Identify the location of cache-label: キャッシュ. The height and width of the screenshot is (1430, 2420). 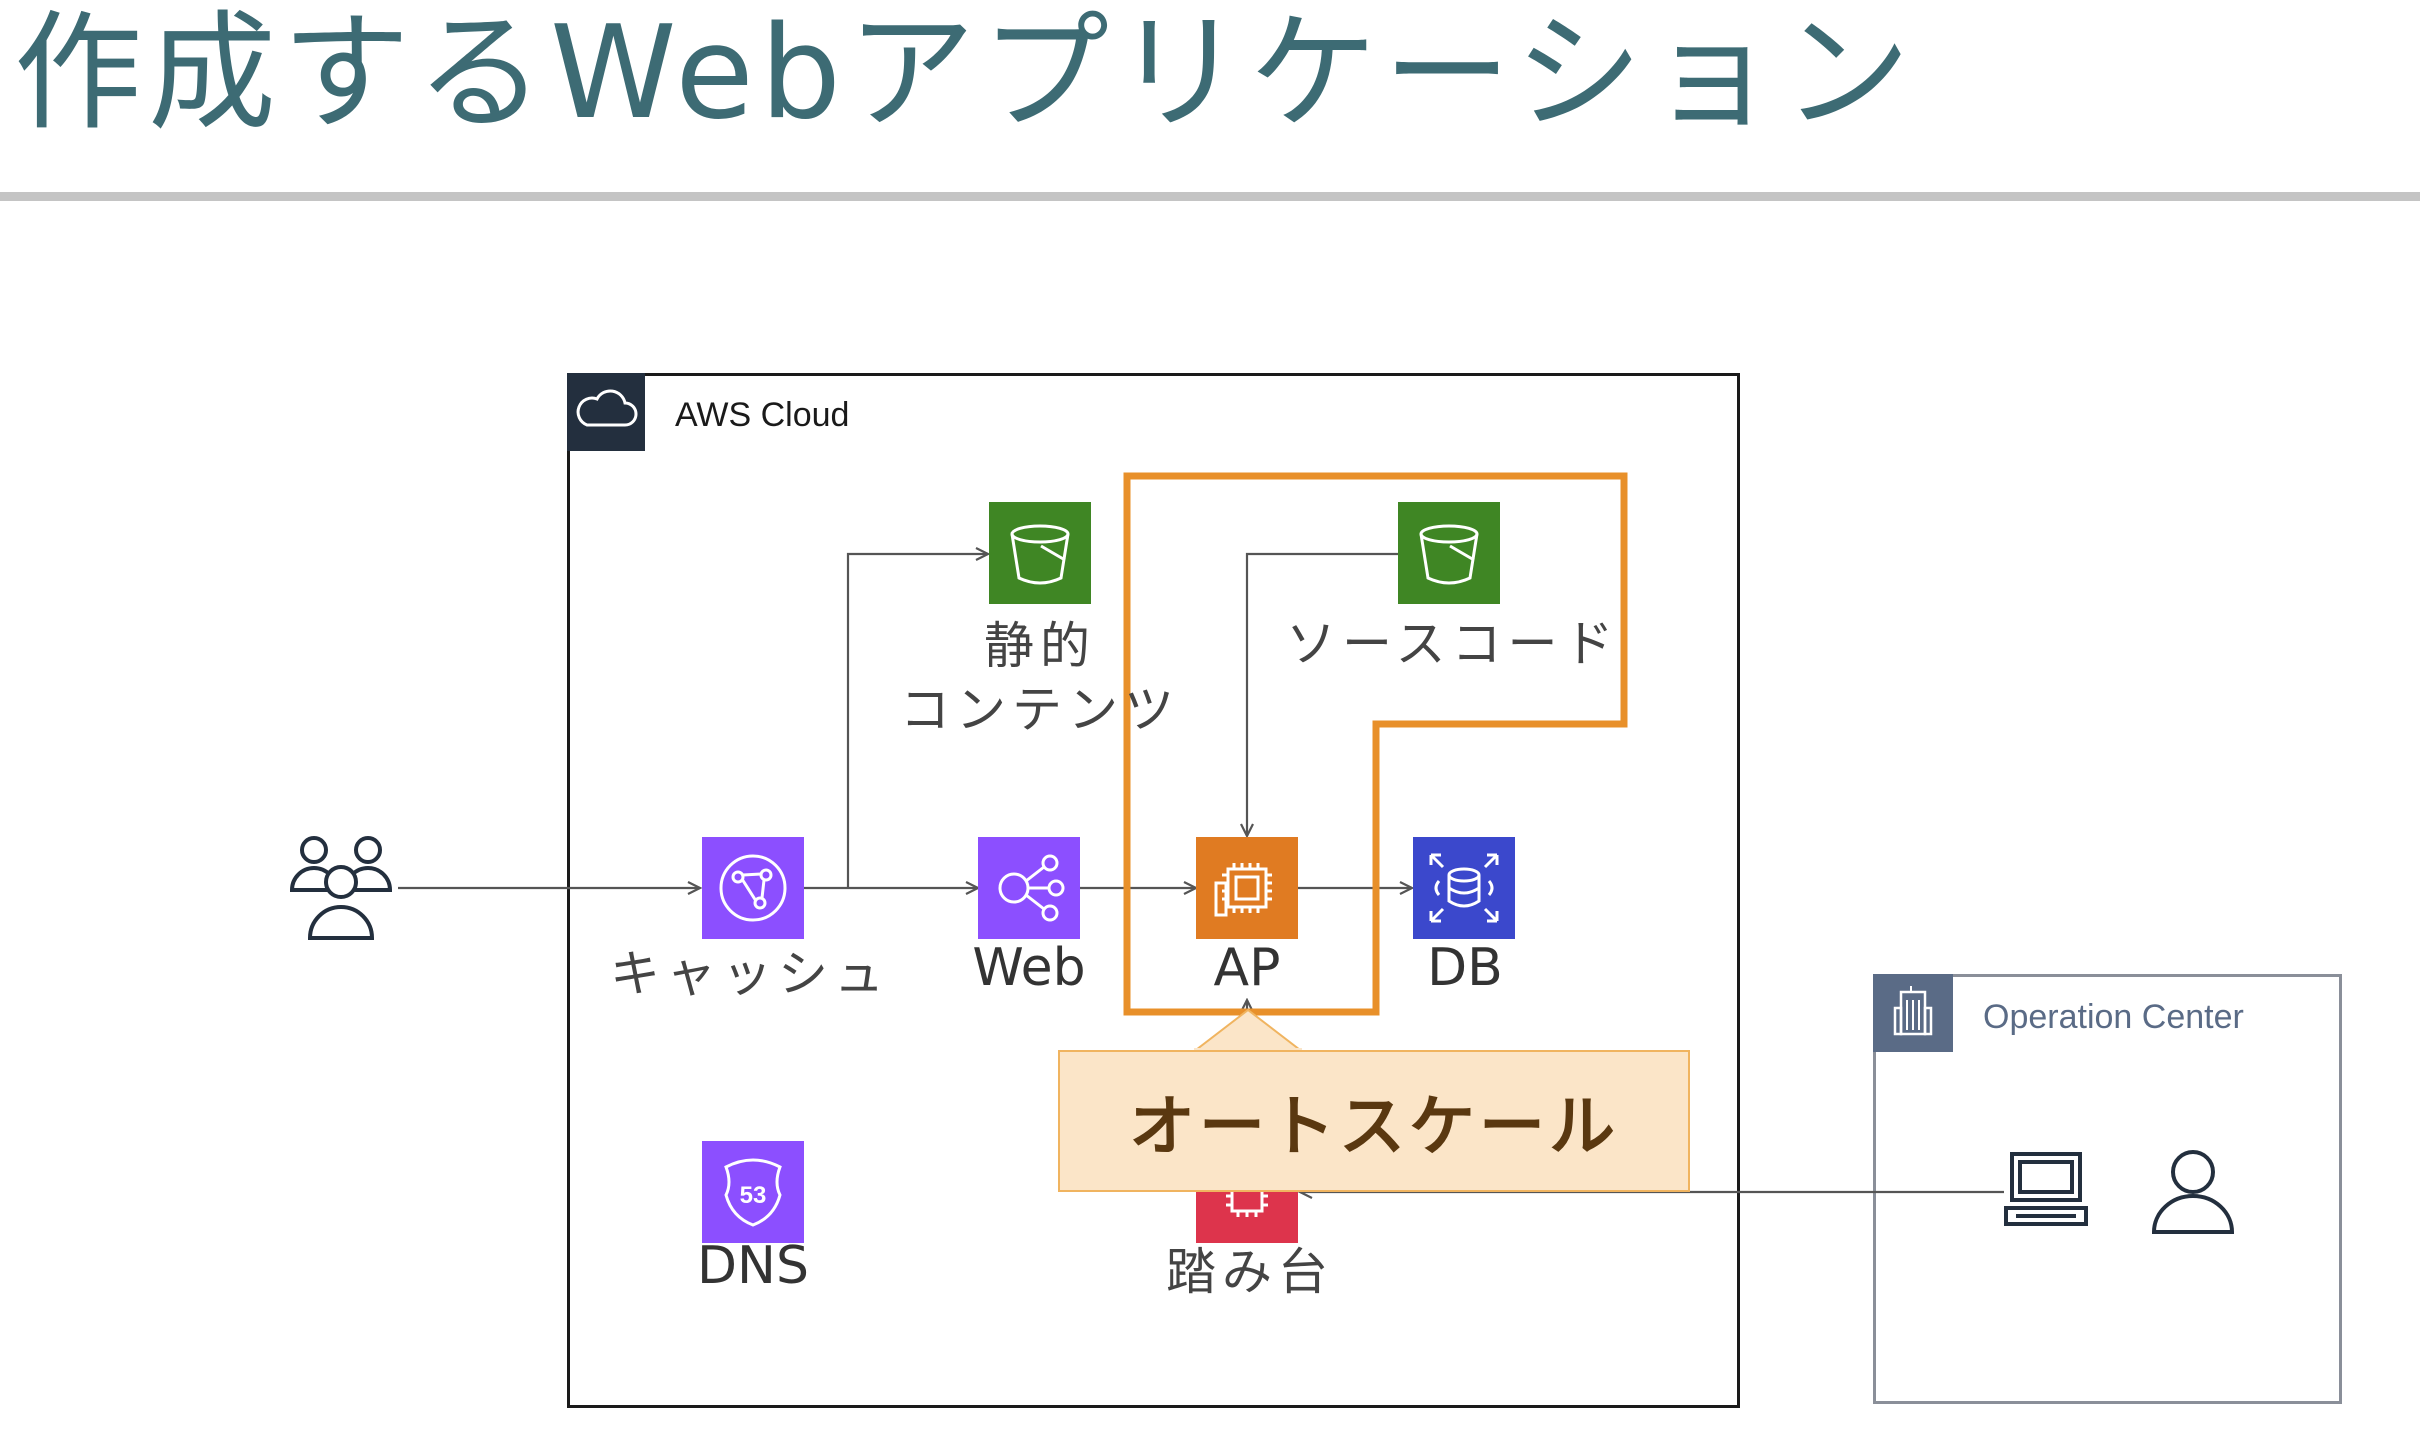
(750, 974).